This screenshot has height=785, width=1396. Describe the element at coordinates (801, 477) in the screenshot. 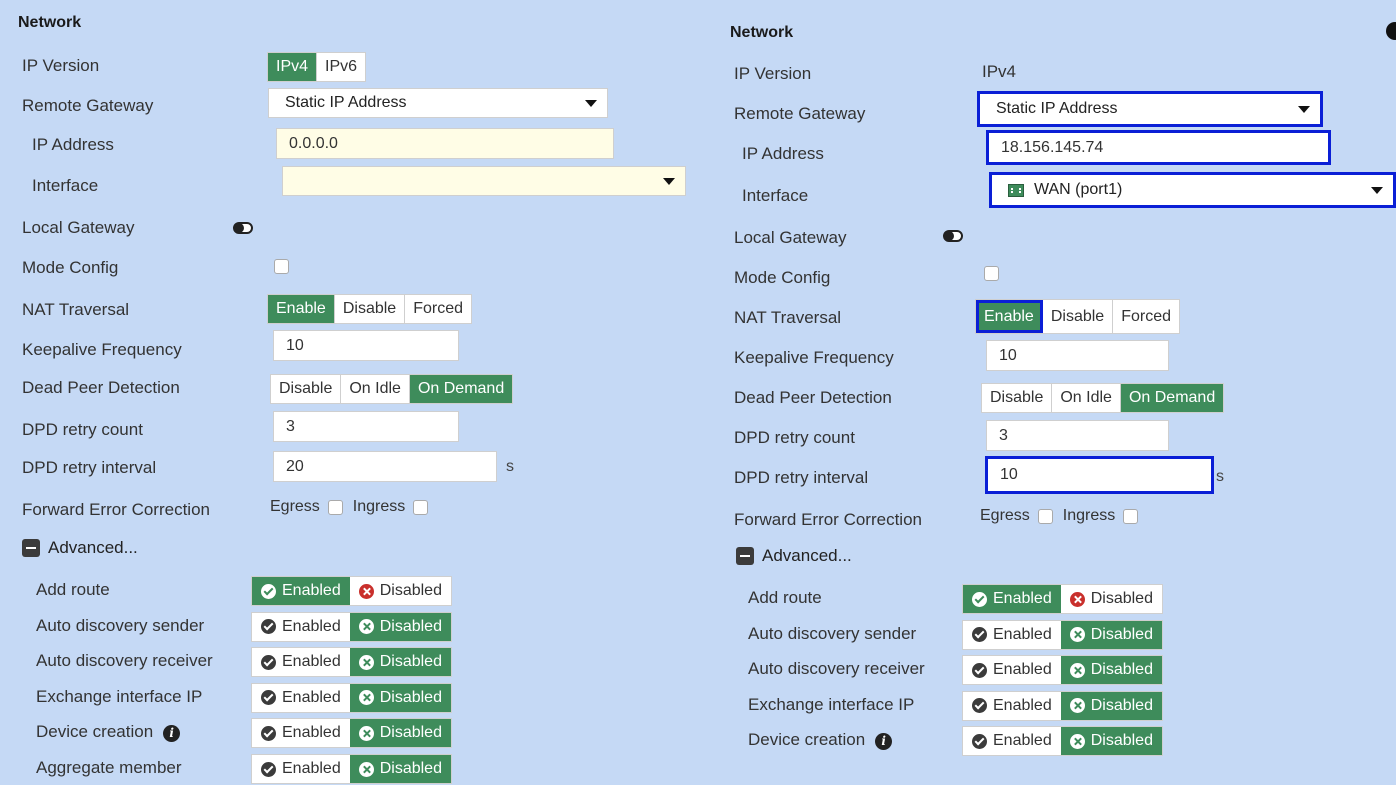

I see `dpd-retry-interval-label: DPD retry interval` at that location.